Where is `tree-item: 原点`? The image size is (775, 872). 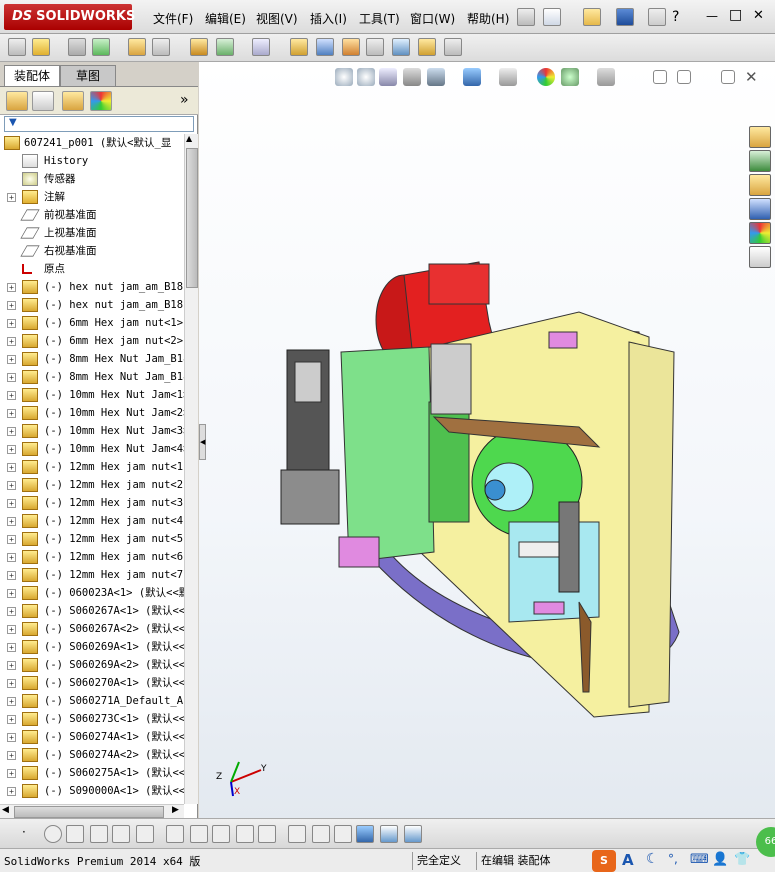 tree-item: 原点 is located at coordinates (92, 269).